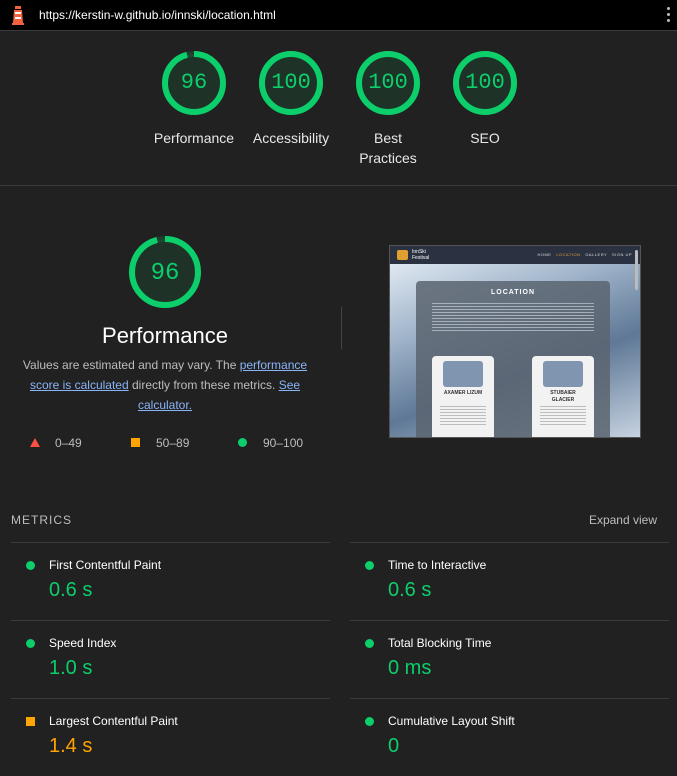 The image size is (677, 776). Describe the element at coordinates (410, 668) in the screenshot. I see `metric-value: 0 ms` at that location.